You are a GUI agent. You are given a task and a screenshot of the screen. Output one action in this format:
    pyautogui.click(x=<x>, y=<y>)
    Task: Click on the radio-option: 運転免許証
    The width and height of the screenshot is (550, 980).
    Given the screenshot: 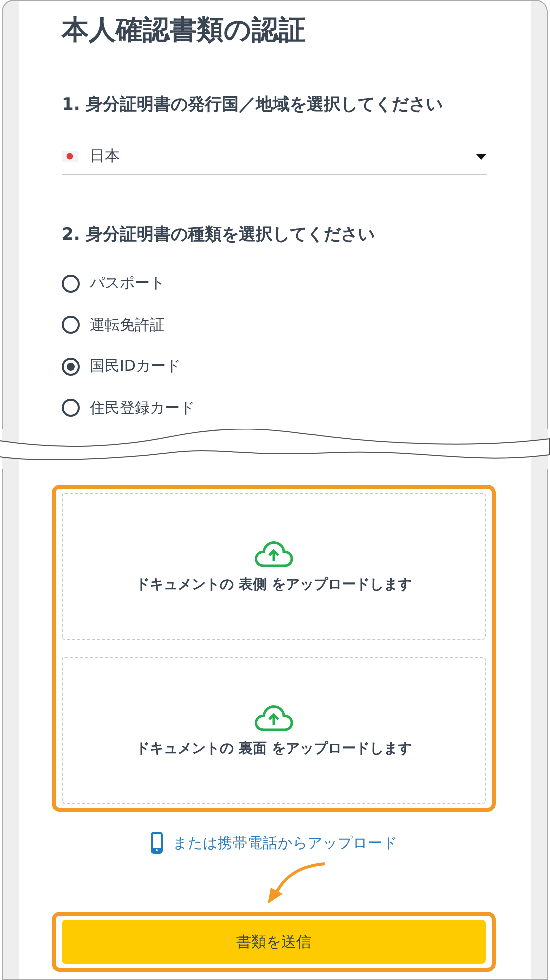 What is the action you would take?
    pyautogui.click(x=274, y=325)
    